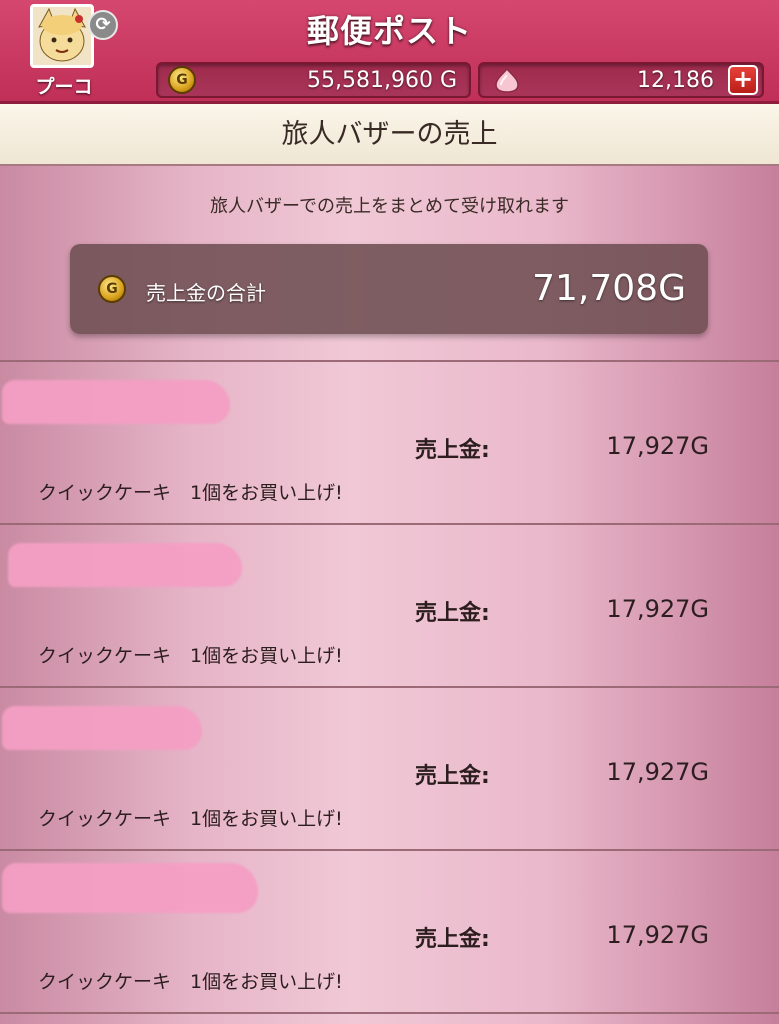  I want to click on gold-display: G 55,581,960 G, so click(313, 80).